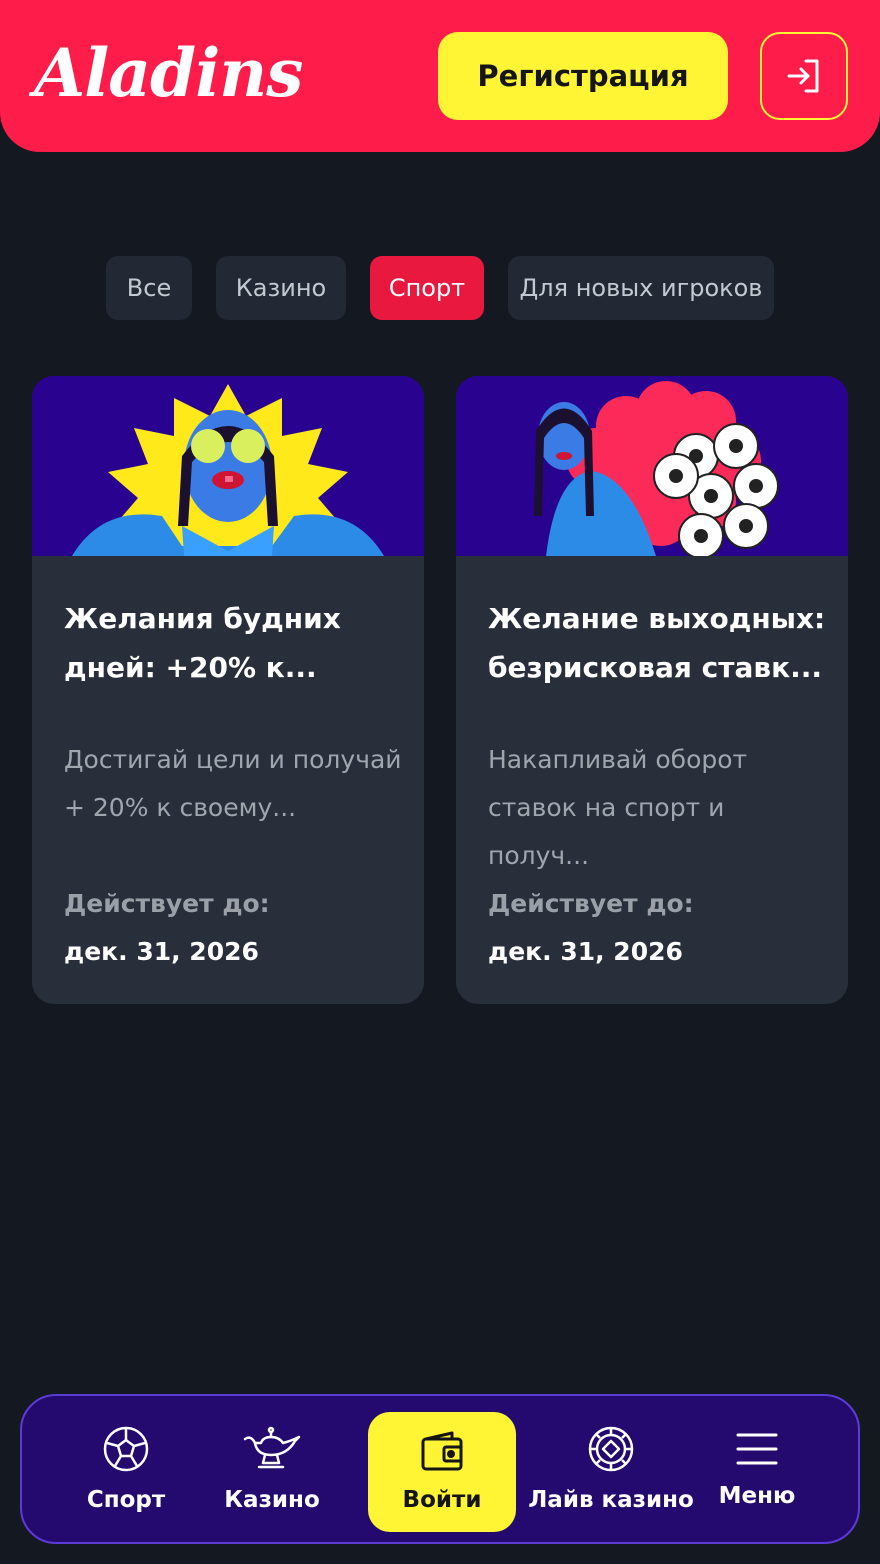 This screenshot has height=1564, width=880. I want to click on nav-sport: Спорт, so click(126, 1469).